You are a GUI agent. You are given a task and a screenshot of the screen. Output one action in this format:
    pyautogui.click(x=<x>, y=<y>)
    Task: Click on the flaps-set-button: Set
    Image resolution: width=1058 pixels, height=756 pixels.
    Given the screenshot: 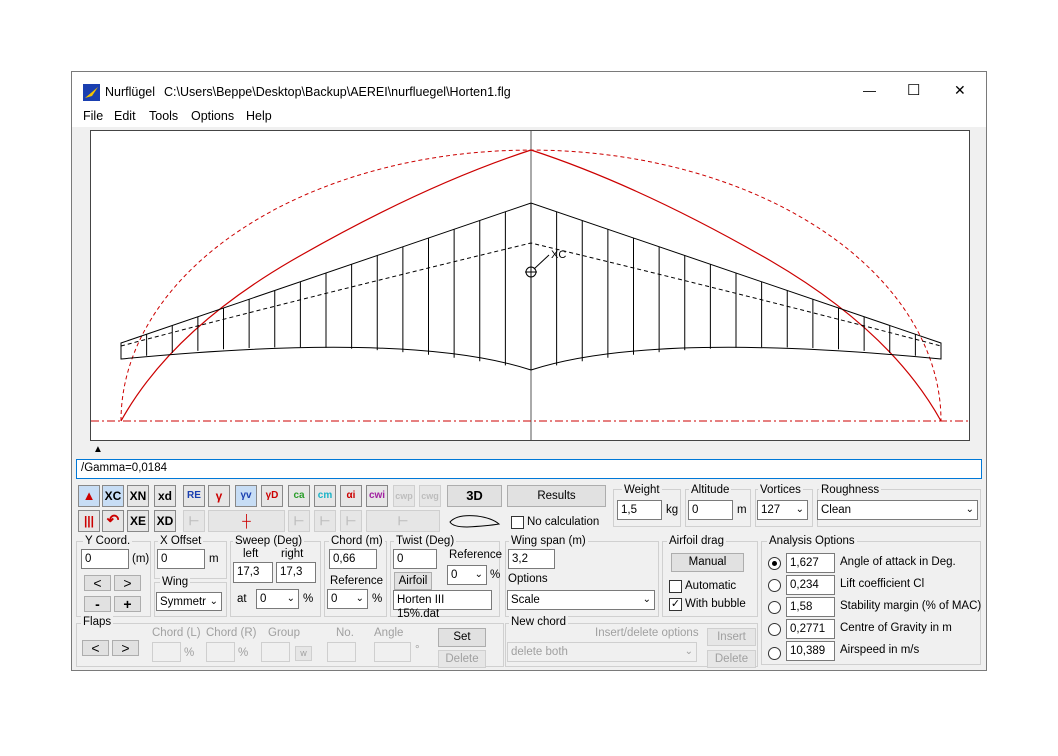 What is the action you would take?
    pyautogui.click(x=462, y=637)
    